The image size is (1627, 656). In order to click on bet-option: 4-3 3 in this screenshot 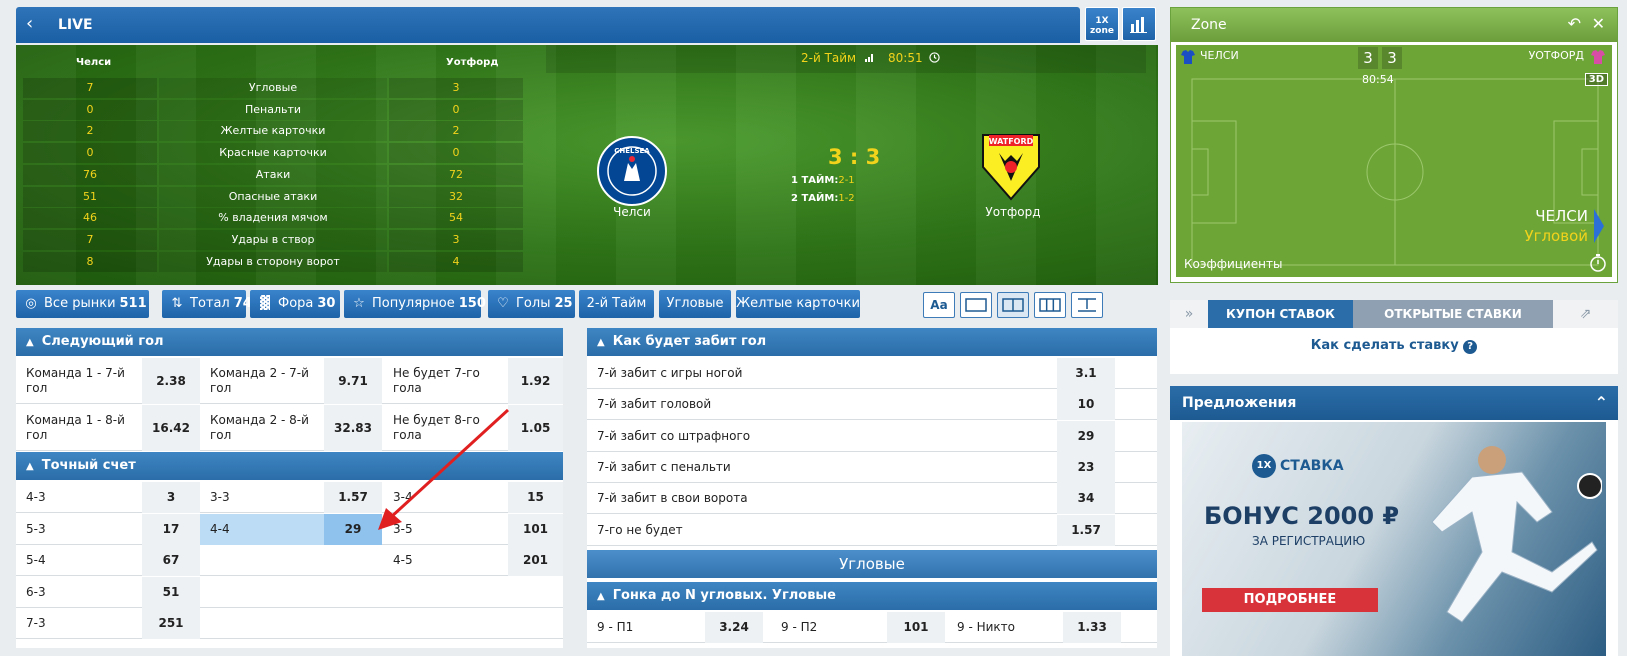, I will do `click(108, 497)`.